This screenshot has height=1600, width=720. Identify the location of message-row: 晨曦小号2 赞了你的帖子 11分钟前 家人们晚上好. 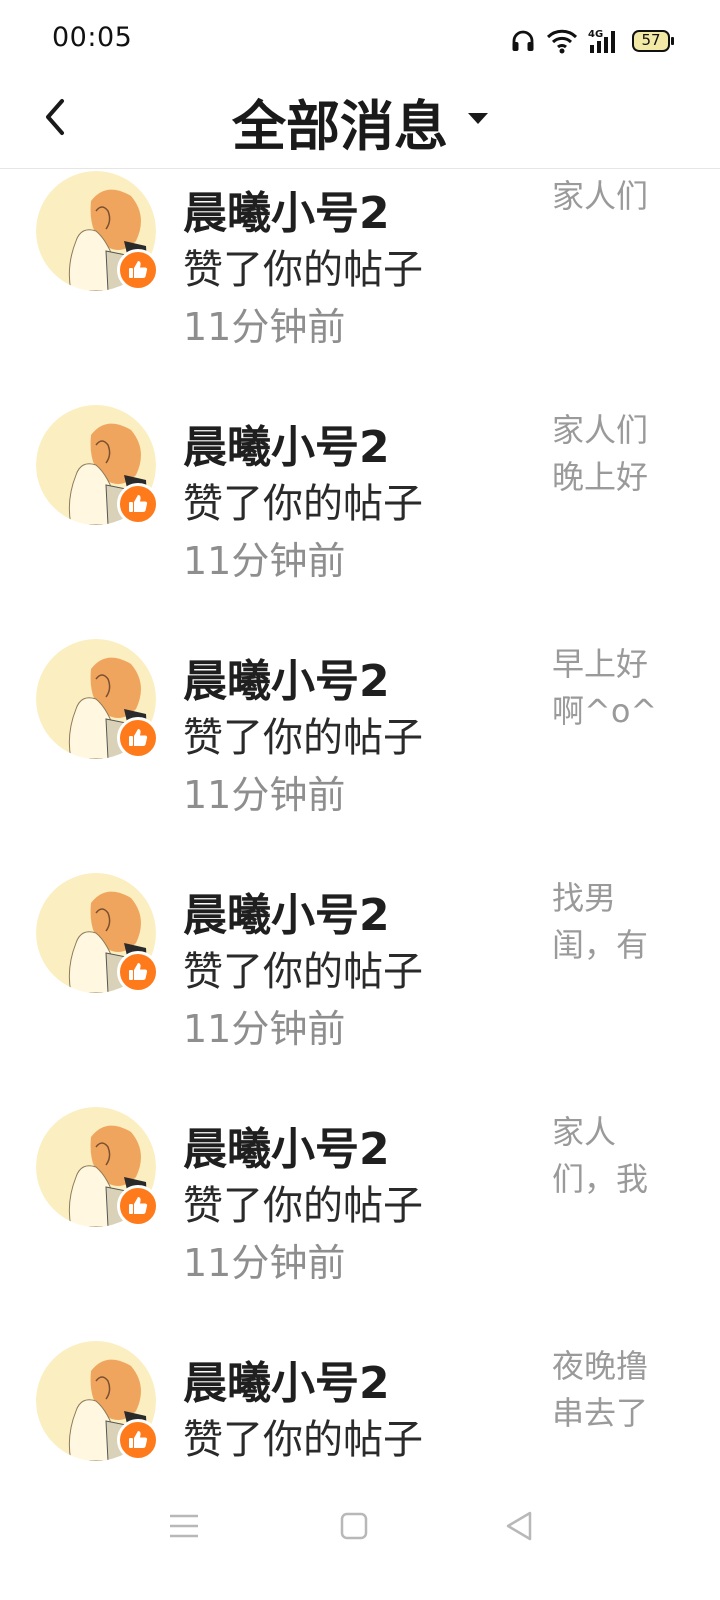
(360, 470).